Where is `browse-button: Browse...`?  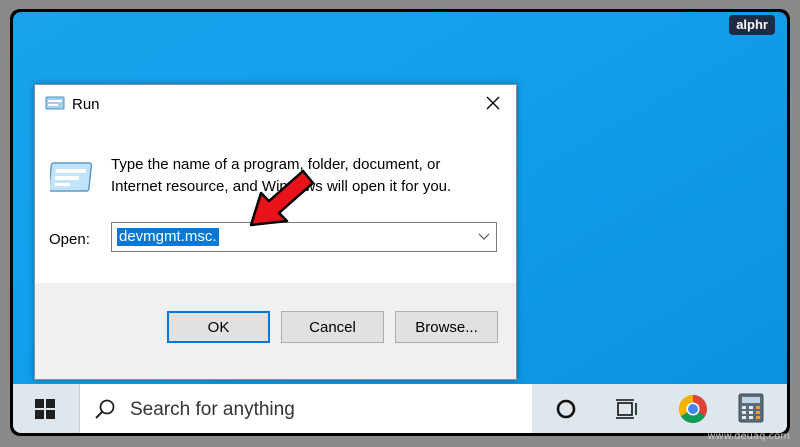
browse-button: Browse... is located at coordinates (446, 327).